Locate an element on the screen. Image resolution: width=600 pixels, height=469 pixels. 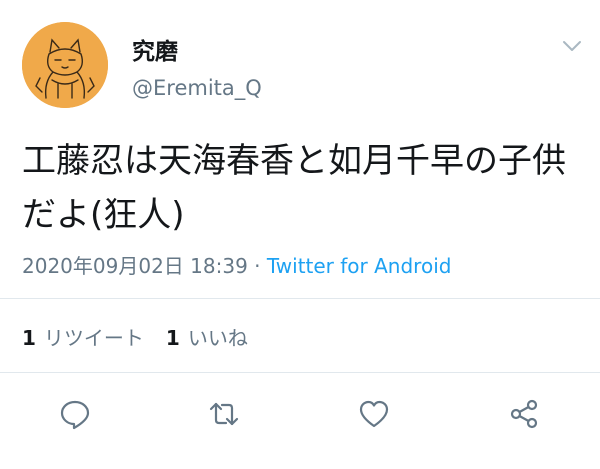
retweet-icon is located at coordinates (224, 414).